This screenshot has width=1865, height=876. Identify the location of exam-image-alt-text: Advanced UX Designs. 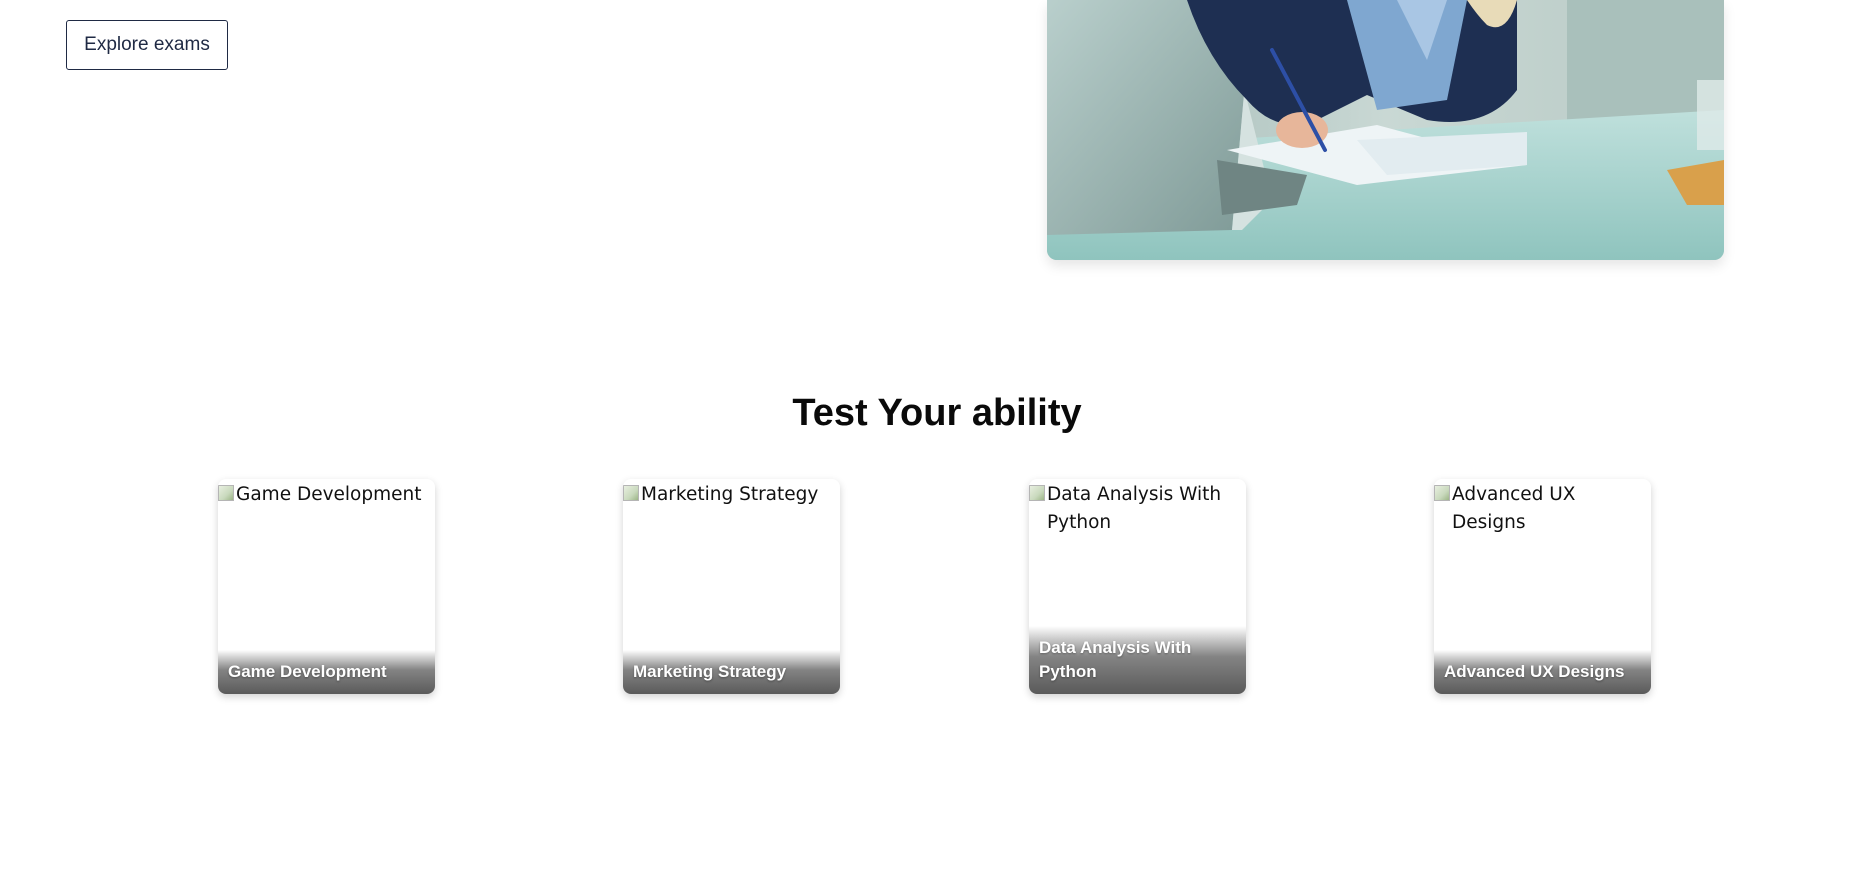
(1514, 508).